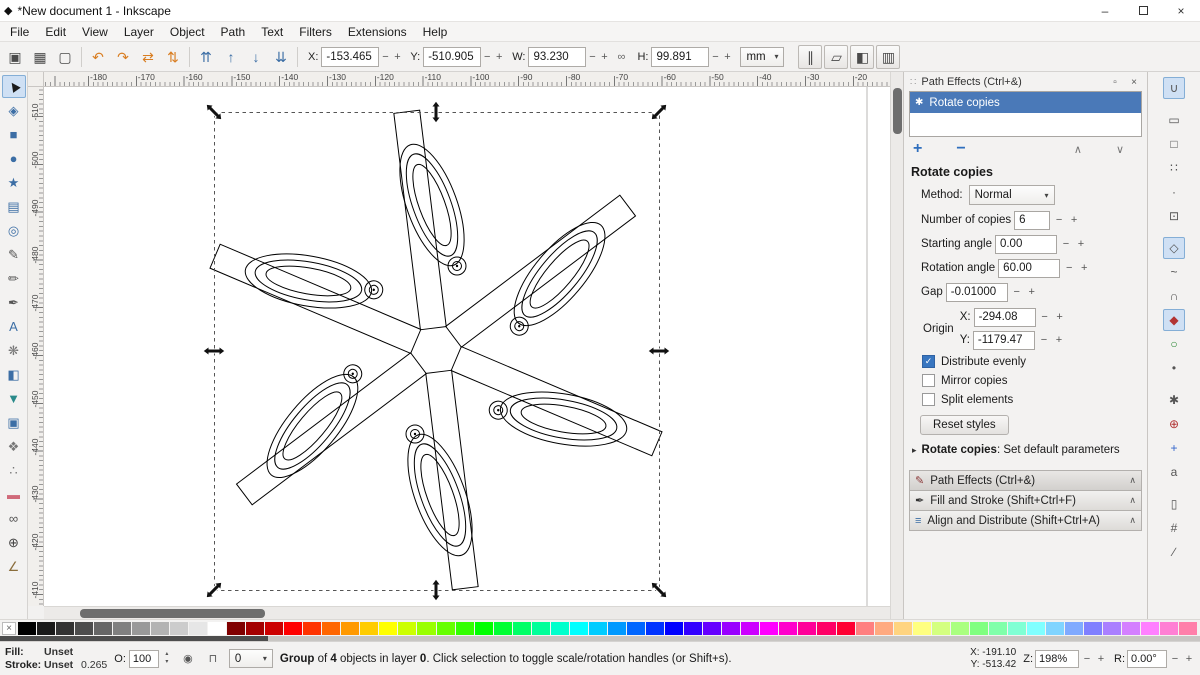  Describe the element at coordinates (173, 57) in the screenshot. I see `flip-vertical-button: ⇅` at that location.